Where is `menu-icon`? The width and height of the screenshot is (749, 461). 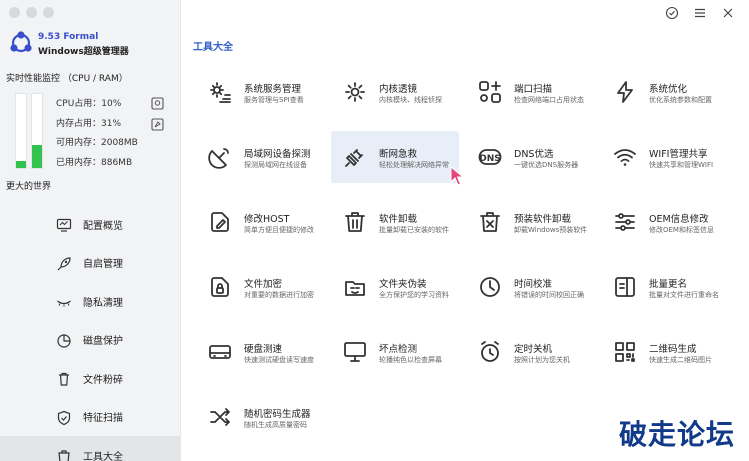 menu-icon is located at coordinates (700, 13).